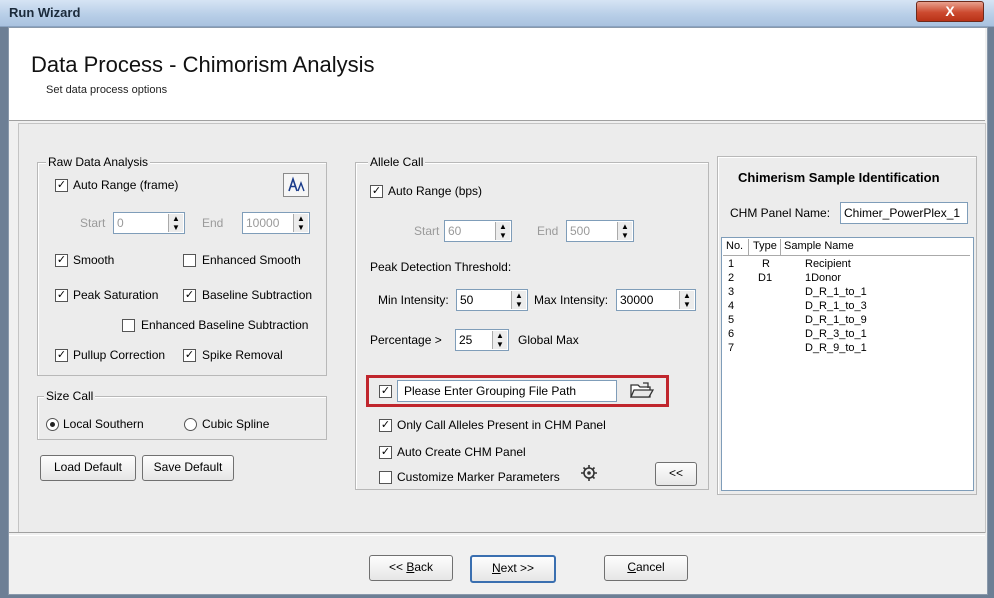 This screenshot has height=598, width=994. I want to click on baseline-subtraction-checkbox: ✓, so click(189, 295).